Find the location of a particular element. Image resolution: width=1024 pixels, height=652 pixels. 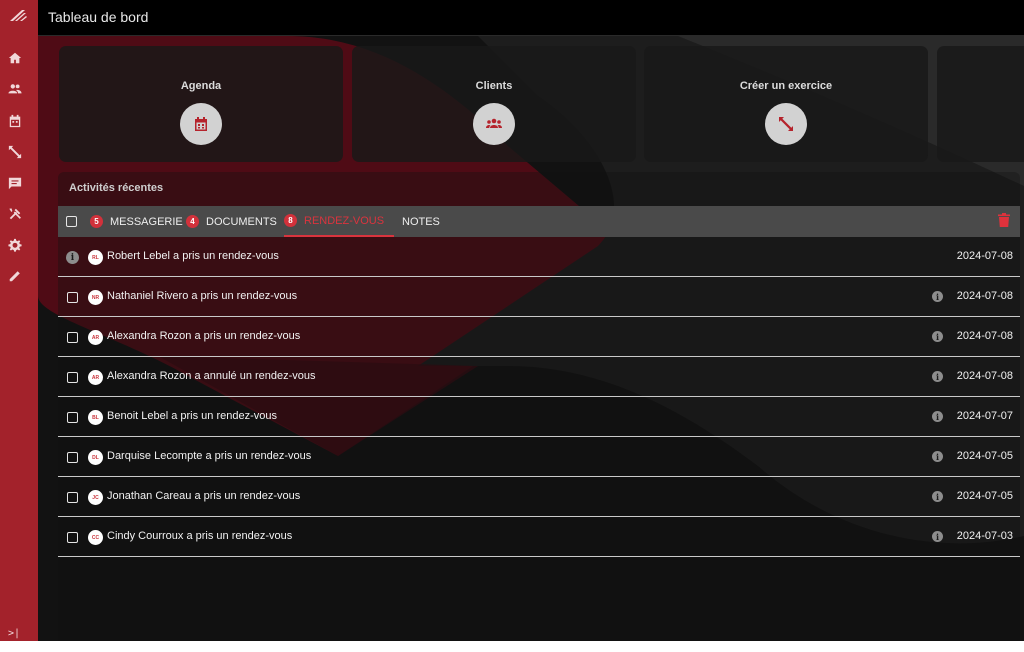

activity-text: Alexandra Rozon a pris un rendez-vous is located at coordinates (204, 336).